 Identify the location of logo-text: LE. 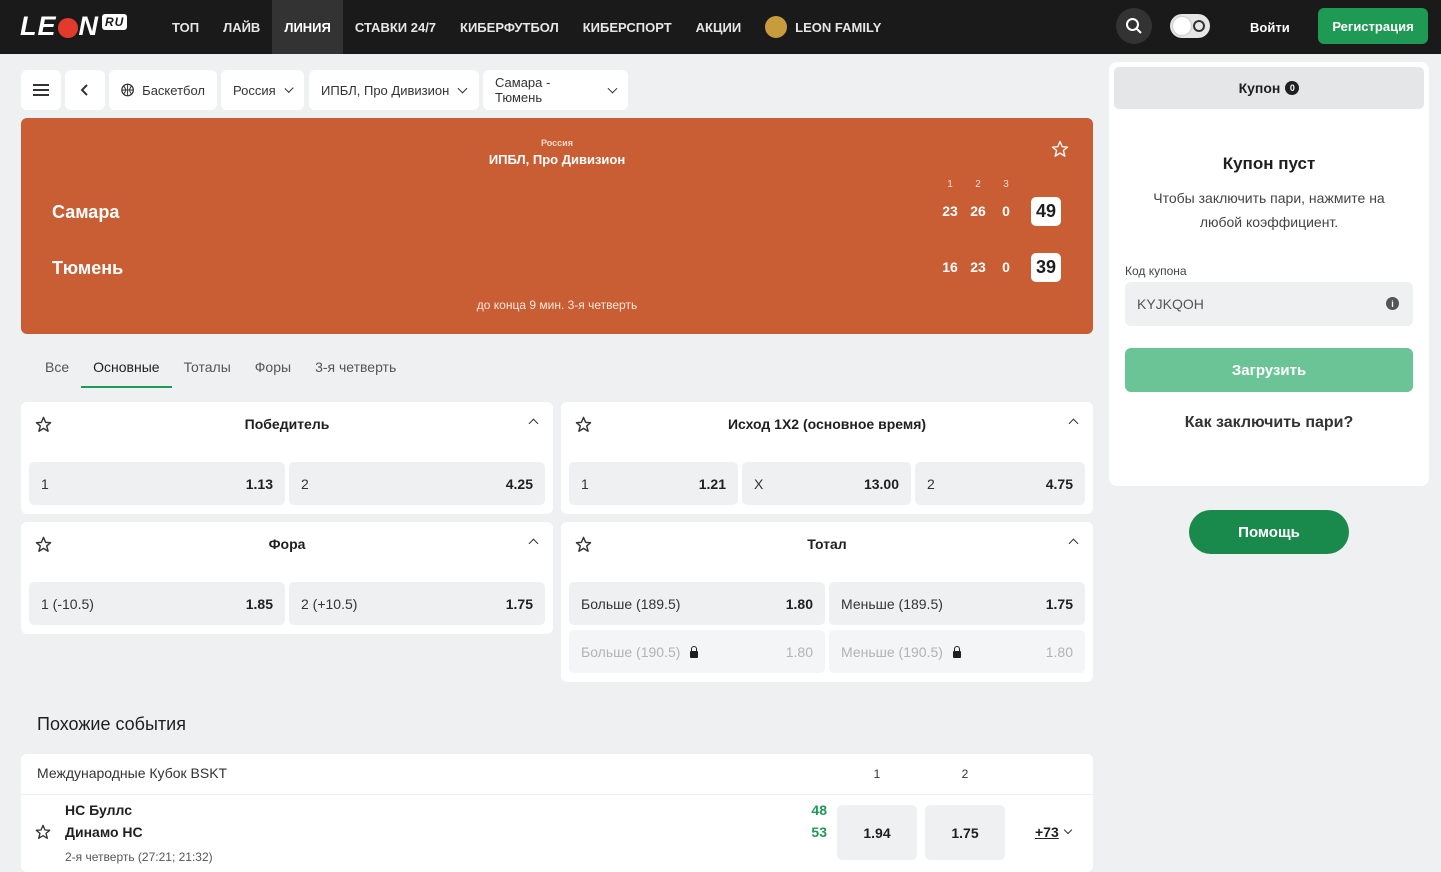
(38, 26).